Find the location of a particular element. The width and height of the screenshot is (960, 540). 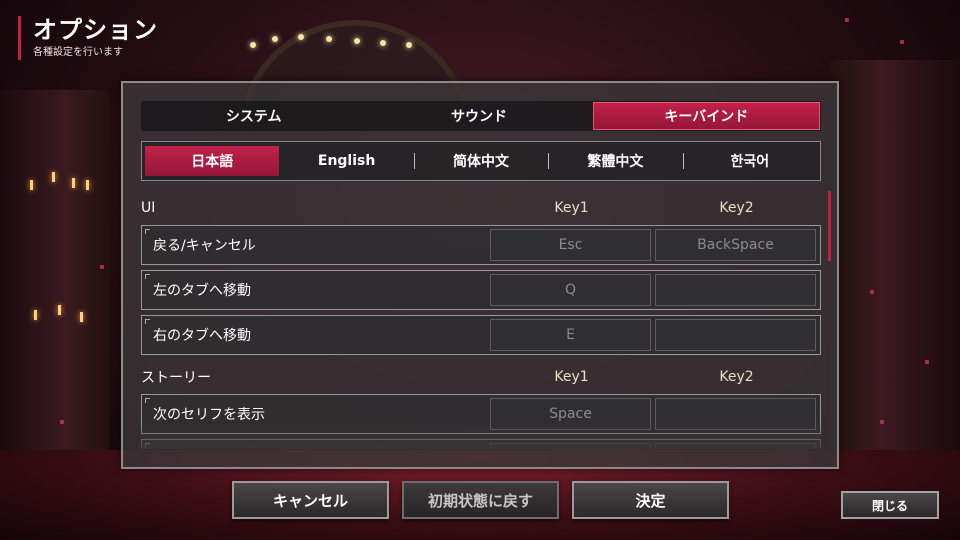

lang-korean: 한국어 is located at coordinates (749, 161).